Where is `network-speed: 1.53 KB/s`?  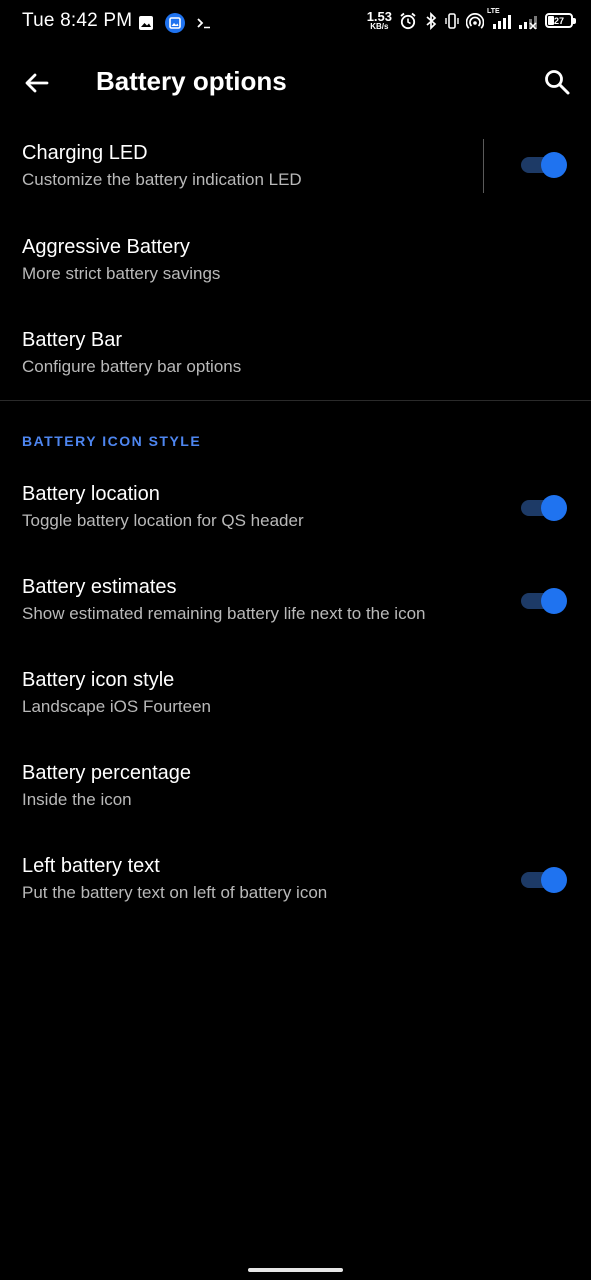 network-speed: 1.53 KB/s is located at coordinates (379, 20).